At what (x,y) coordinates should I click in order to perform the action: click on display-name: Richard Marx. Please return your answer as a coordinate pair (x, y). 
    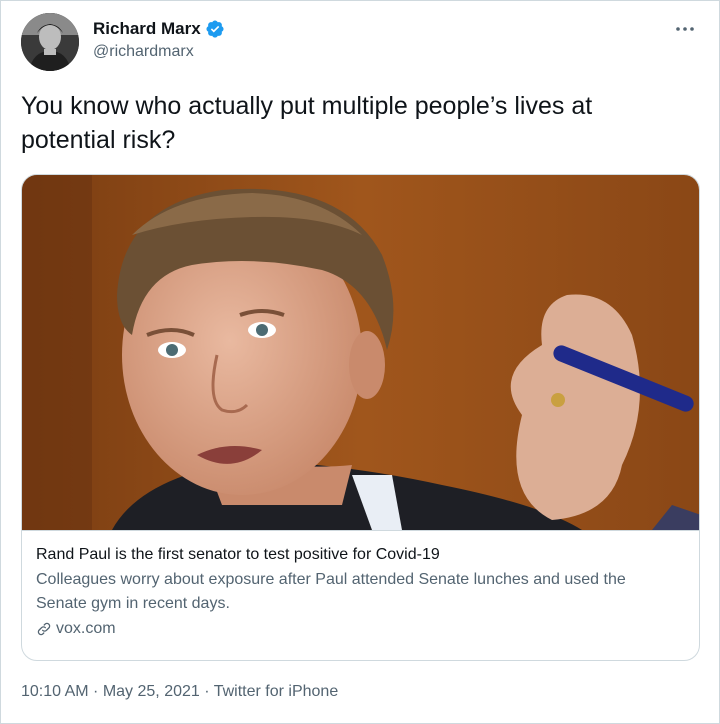
    Looking at the image, I should click on (147, 29).